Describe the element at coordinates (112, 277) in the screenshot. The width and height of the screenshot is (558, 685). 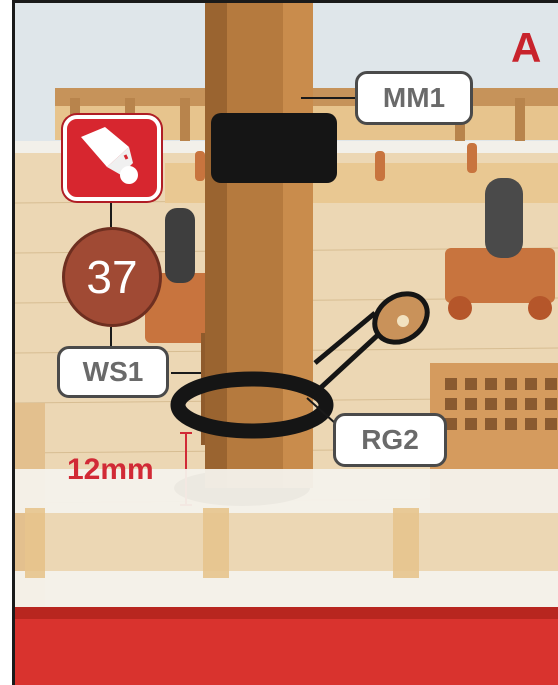
I see `step-number-badge: 37` at that location.